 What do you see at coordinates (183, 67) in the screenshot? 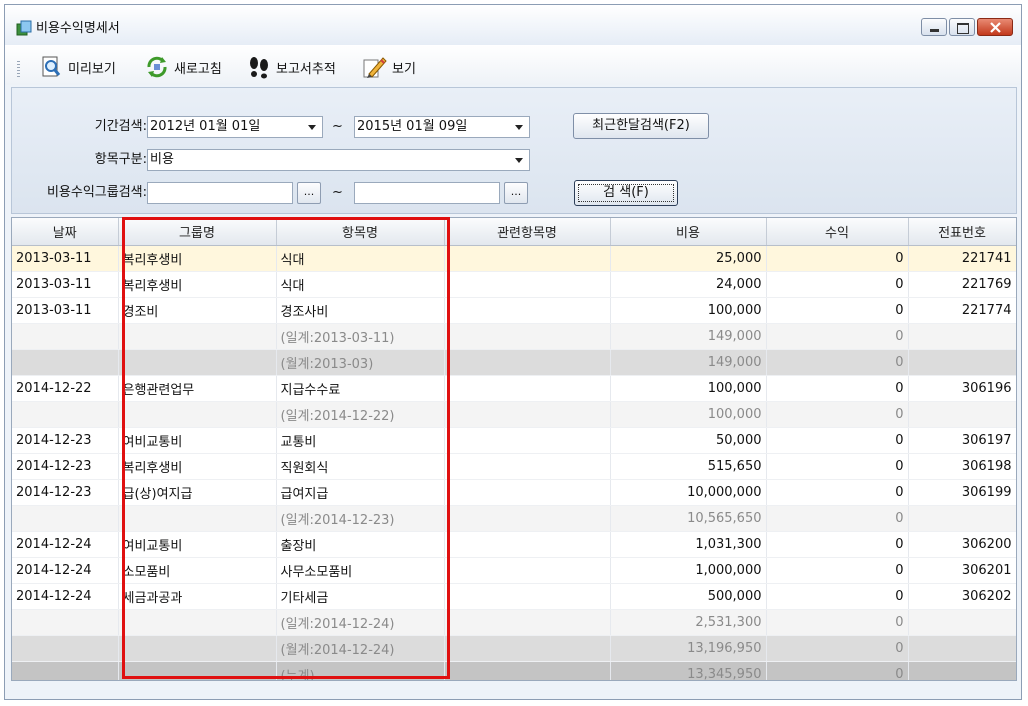
I see `refresh-button: 새로고침` at bounding box center [183, 67].